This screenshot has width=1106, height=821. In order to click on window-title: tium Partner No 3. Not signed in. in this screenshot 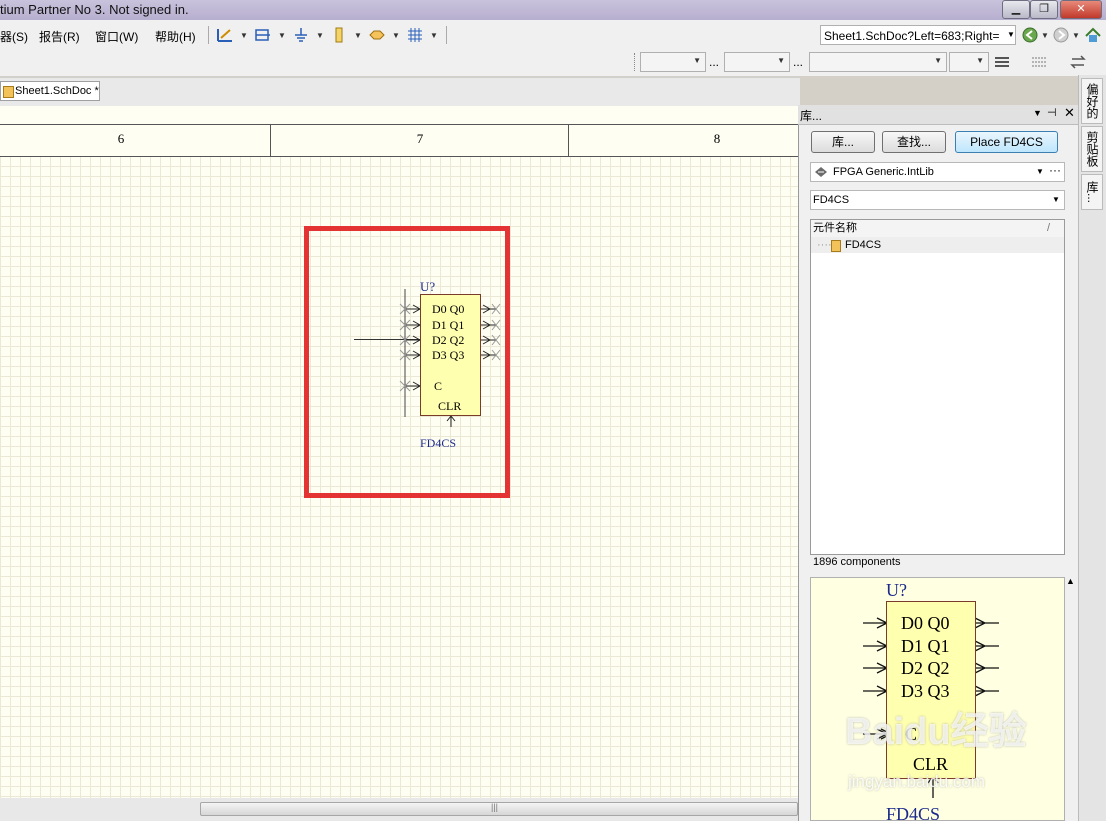, I will do `click(94, 9)`.